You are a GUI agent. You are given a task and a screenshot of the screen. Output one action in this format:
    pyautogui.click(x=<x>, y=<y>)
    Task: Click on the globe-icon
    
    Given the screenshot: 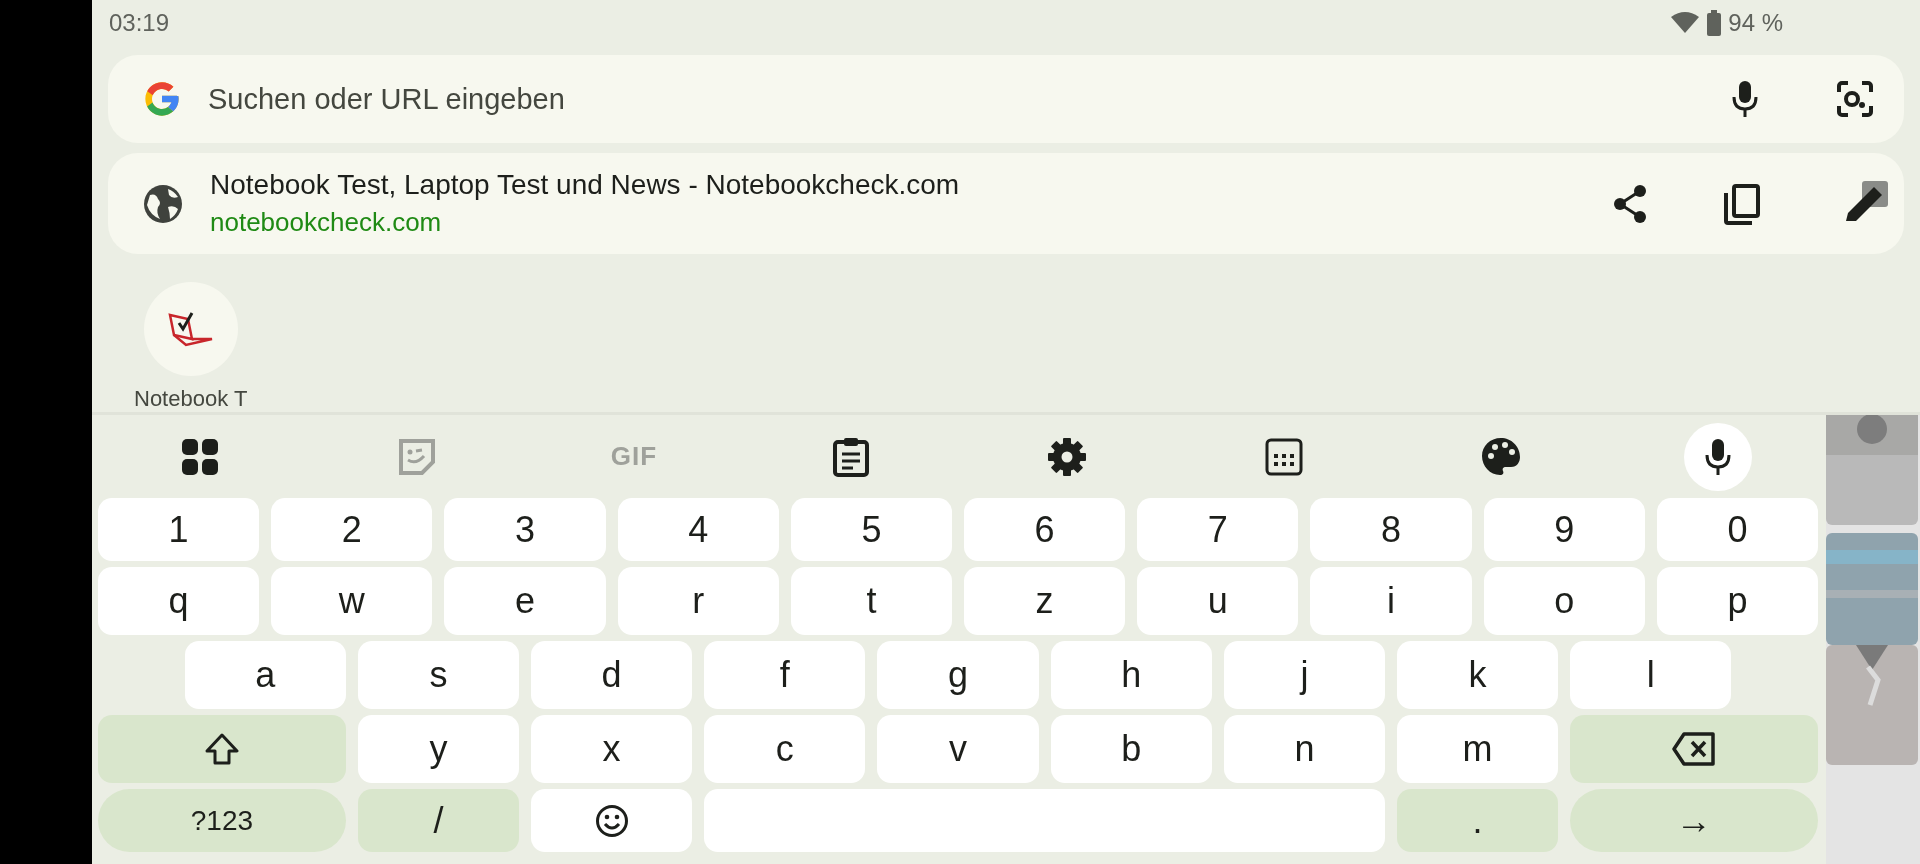 What is the action you would take?
    pyautogui.click(x=163, y=203)
    